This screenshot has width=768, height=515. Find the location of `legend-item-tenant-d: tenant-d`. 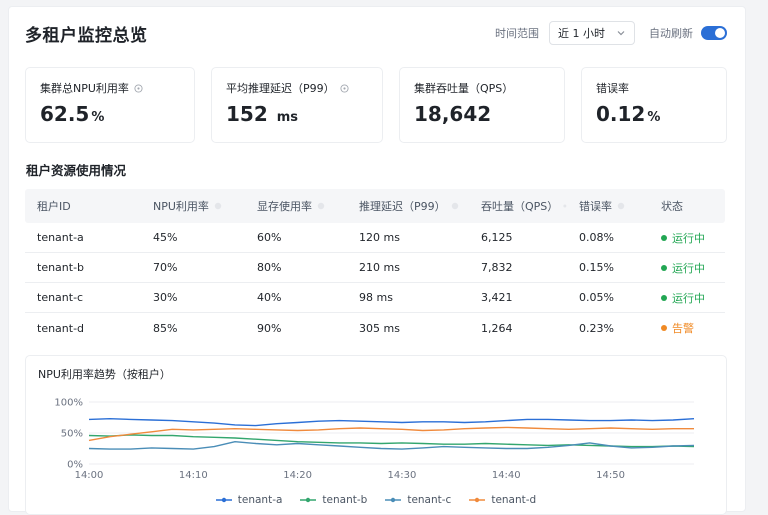

legend-item-tenant-d: tenant-d is located at coordinates (502, 500).